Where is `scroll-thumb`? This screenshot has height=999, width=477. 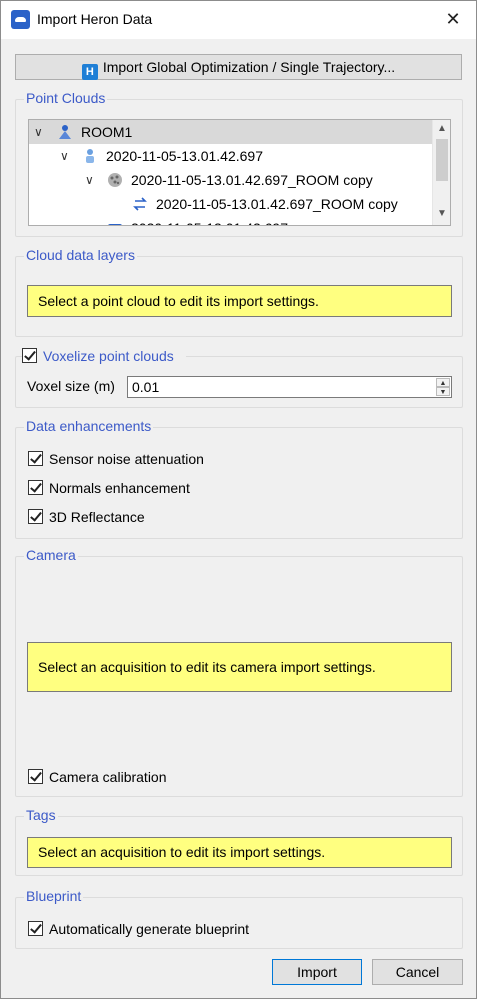 scroll-thumb is located at coordinates (442, 160).